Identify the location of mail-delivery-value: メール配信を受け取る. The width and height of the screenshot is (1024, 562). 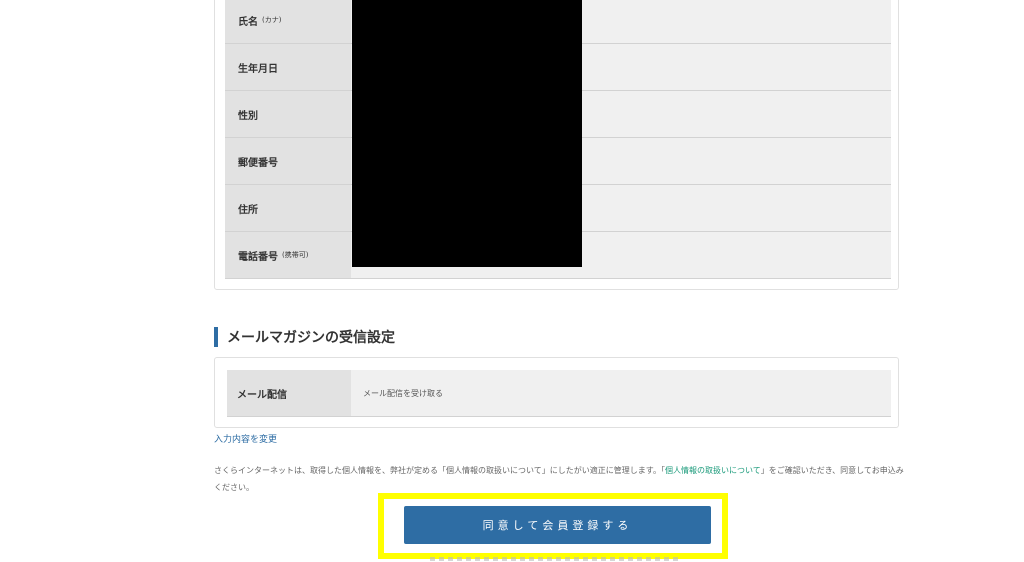
(403, 393).